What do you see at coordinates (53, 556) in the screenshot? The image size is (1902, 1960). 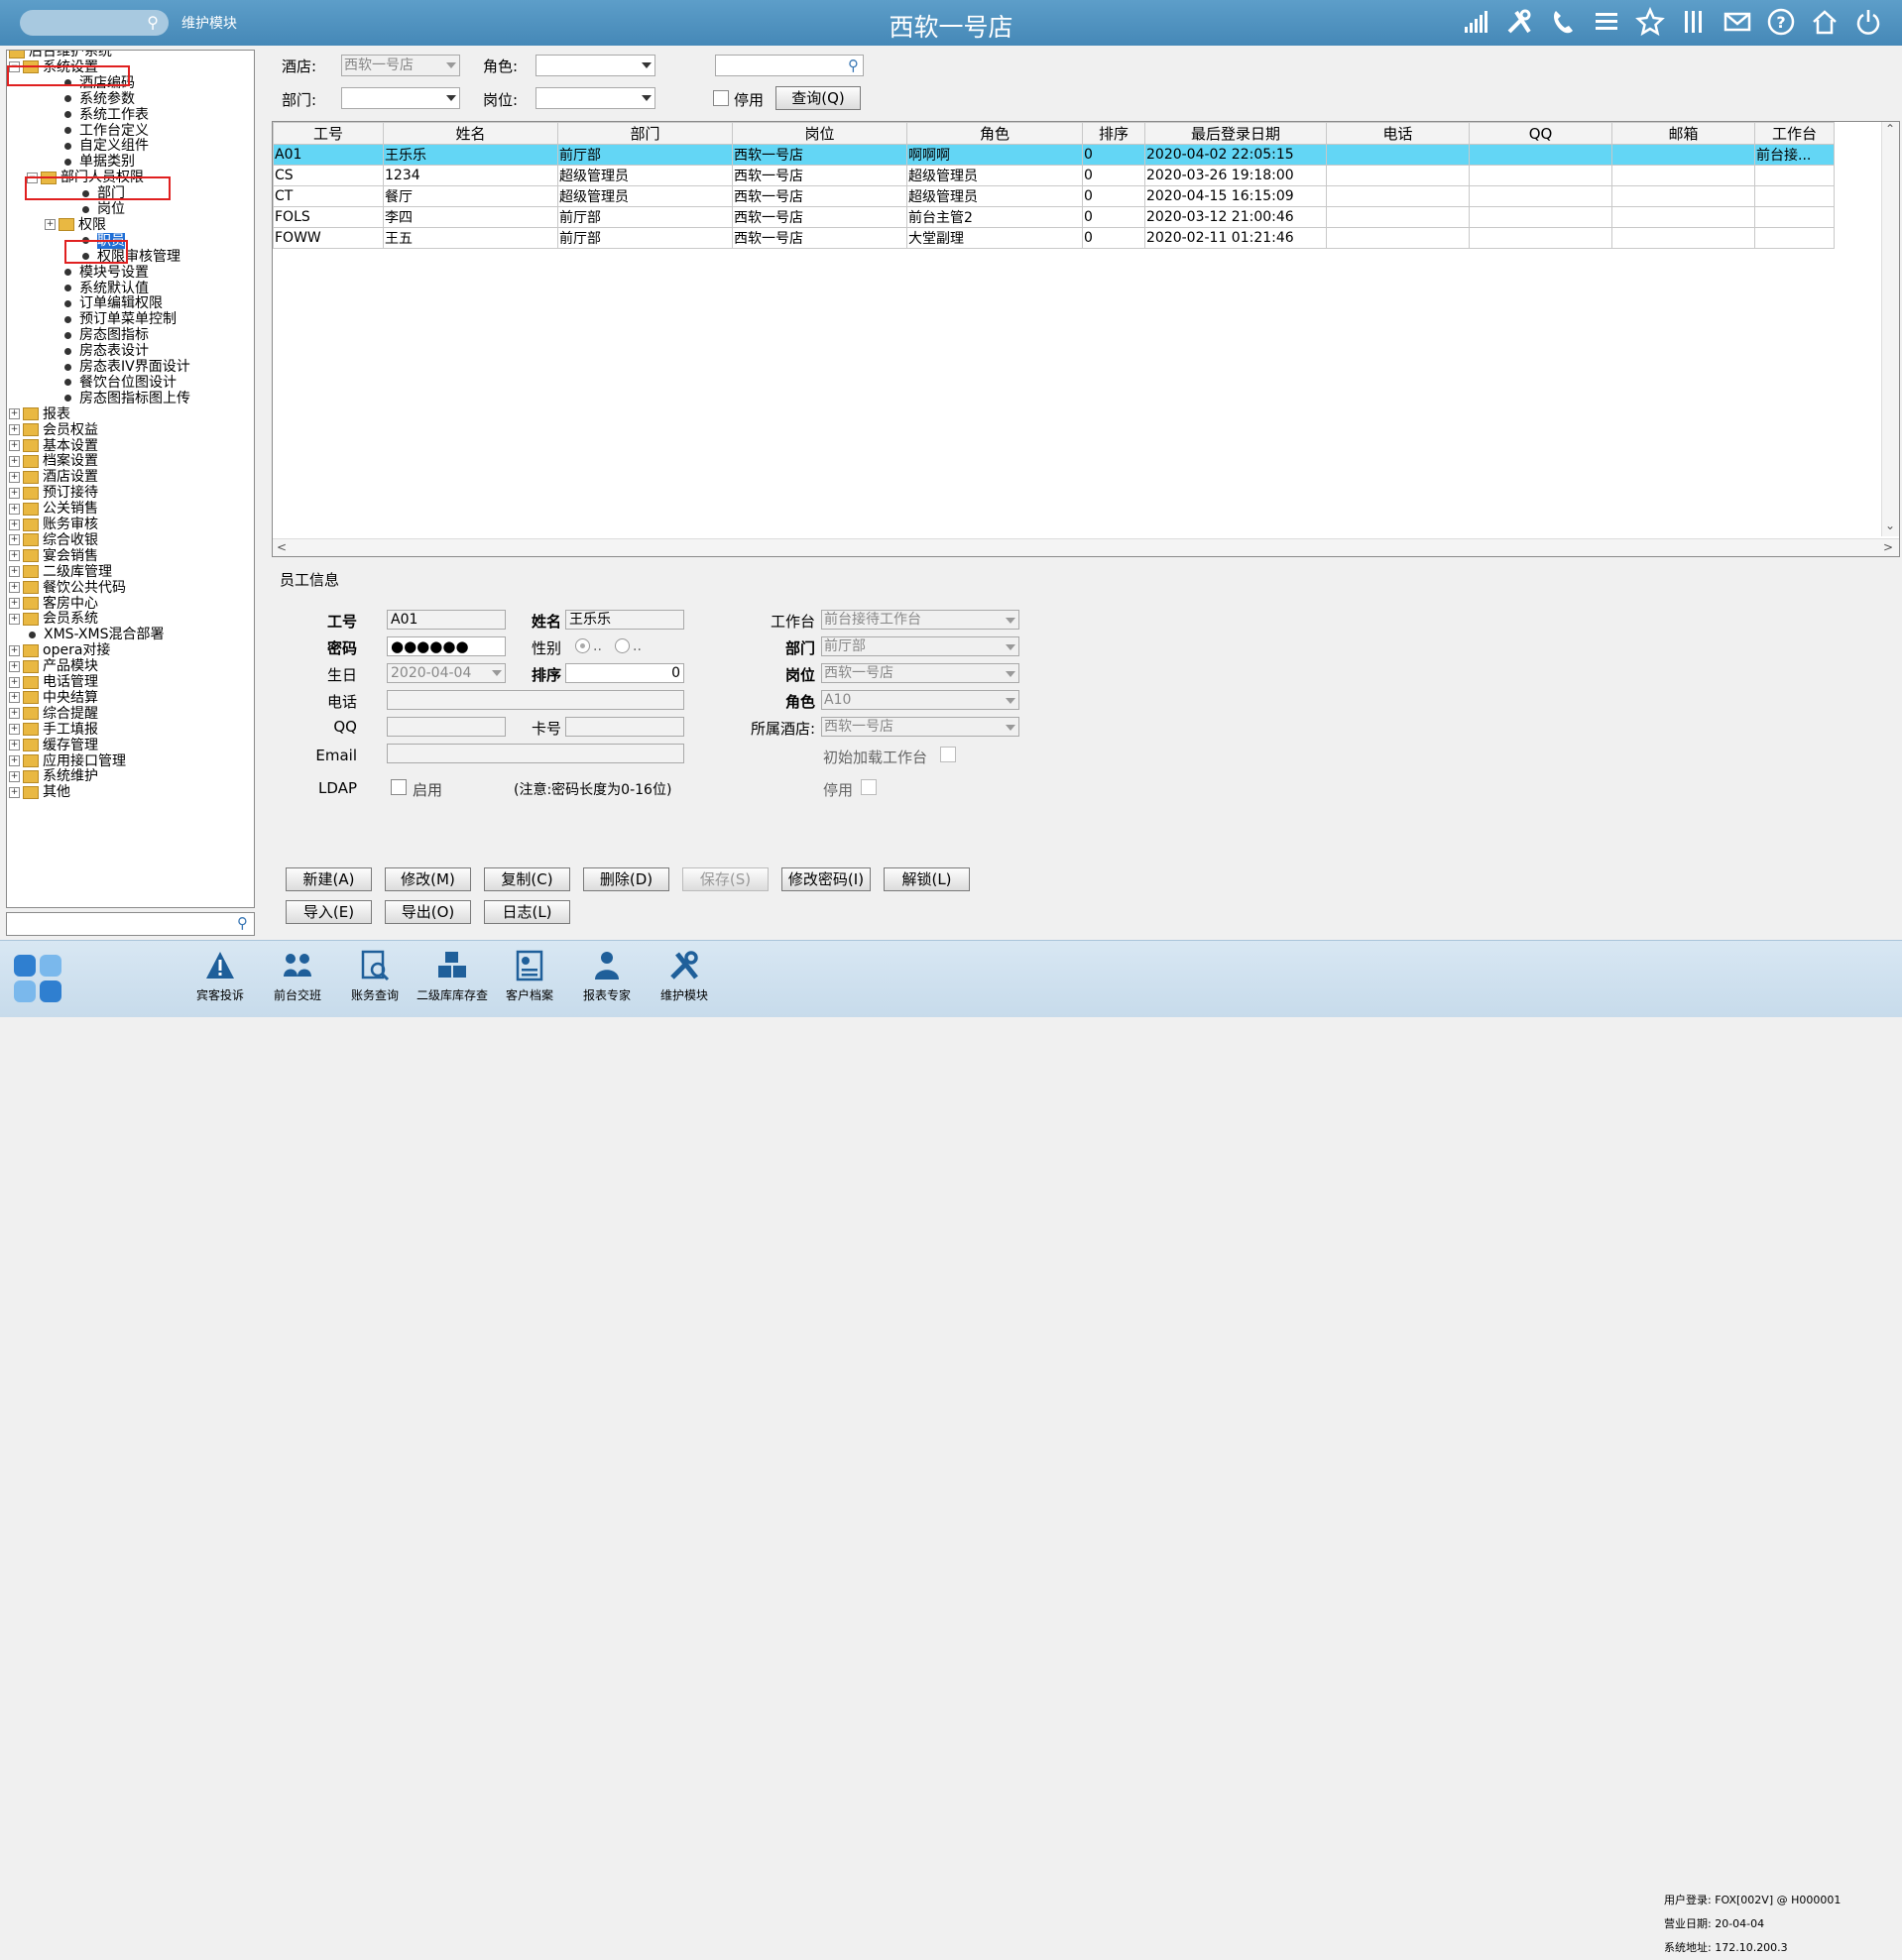 I see `tree-item: + 宴会销售` at bounding box center [53, 556].